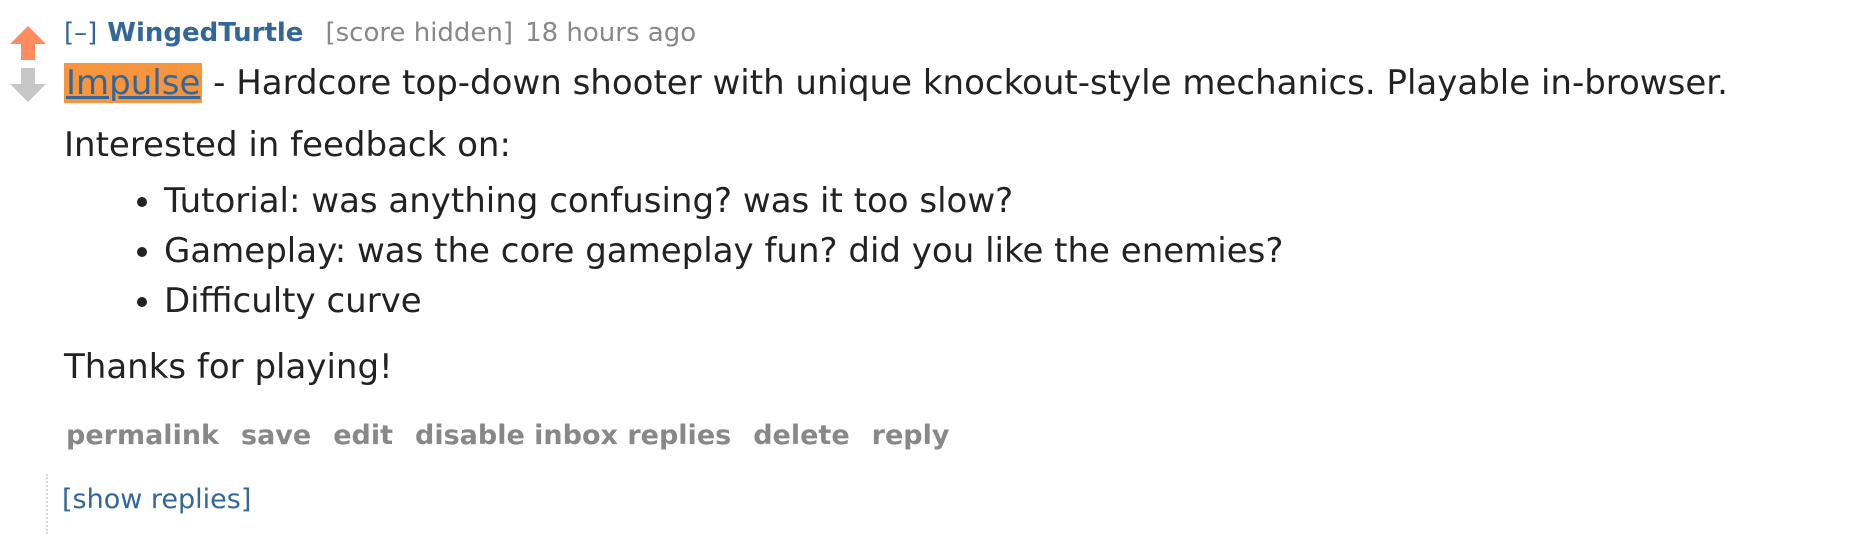  What do you see at coordinates (156, 500) in the screenshot?
I see `show-replies-link: [show replies]` at bounding box center [156, 500].